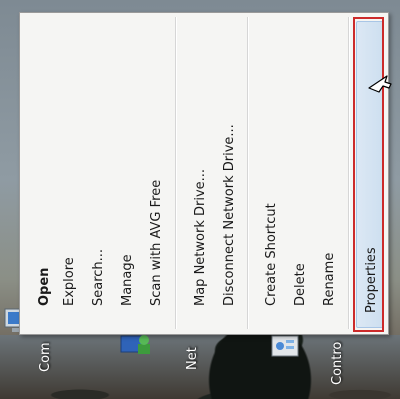 This screenshot has height=399, width=400. What do you see at coordinates (380, 84) in the screenshot?
I see `mouse-cursor-icon` at bounding box center [380, 84].